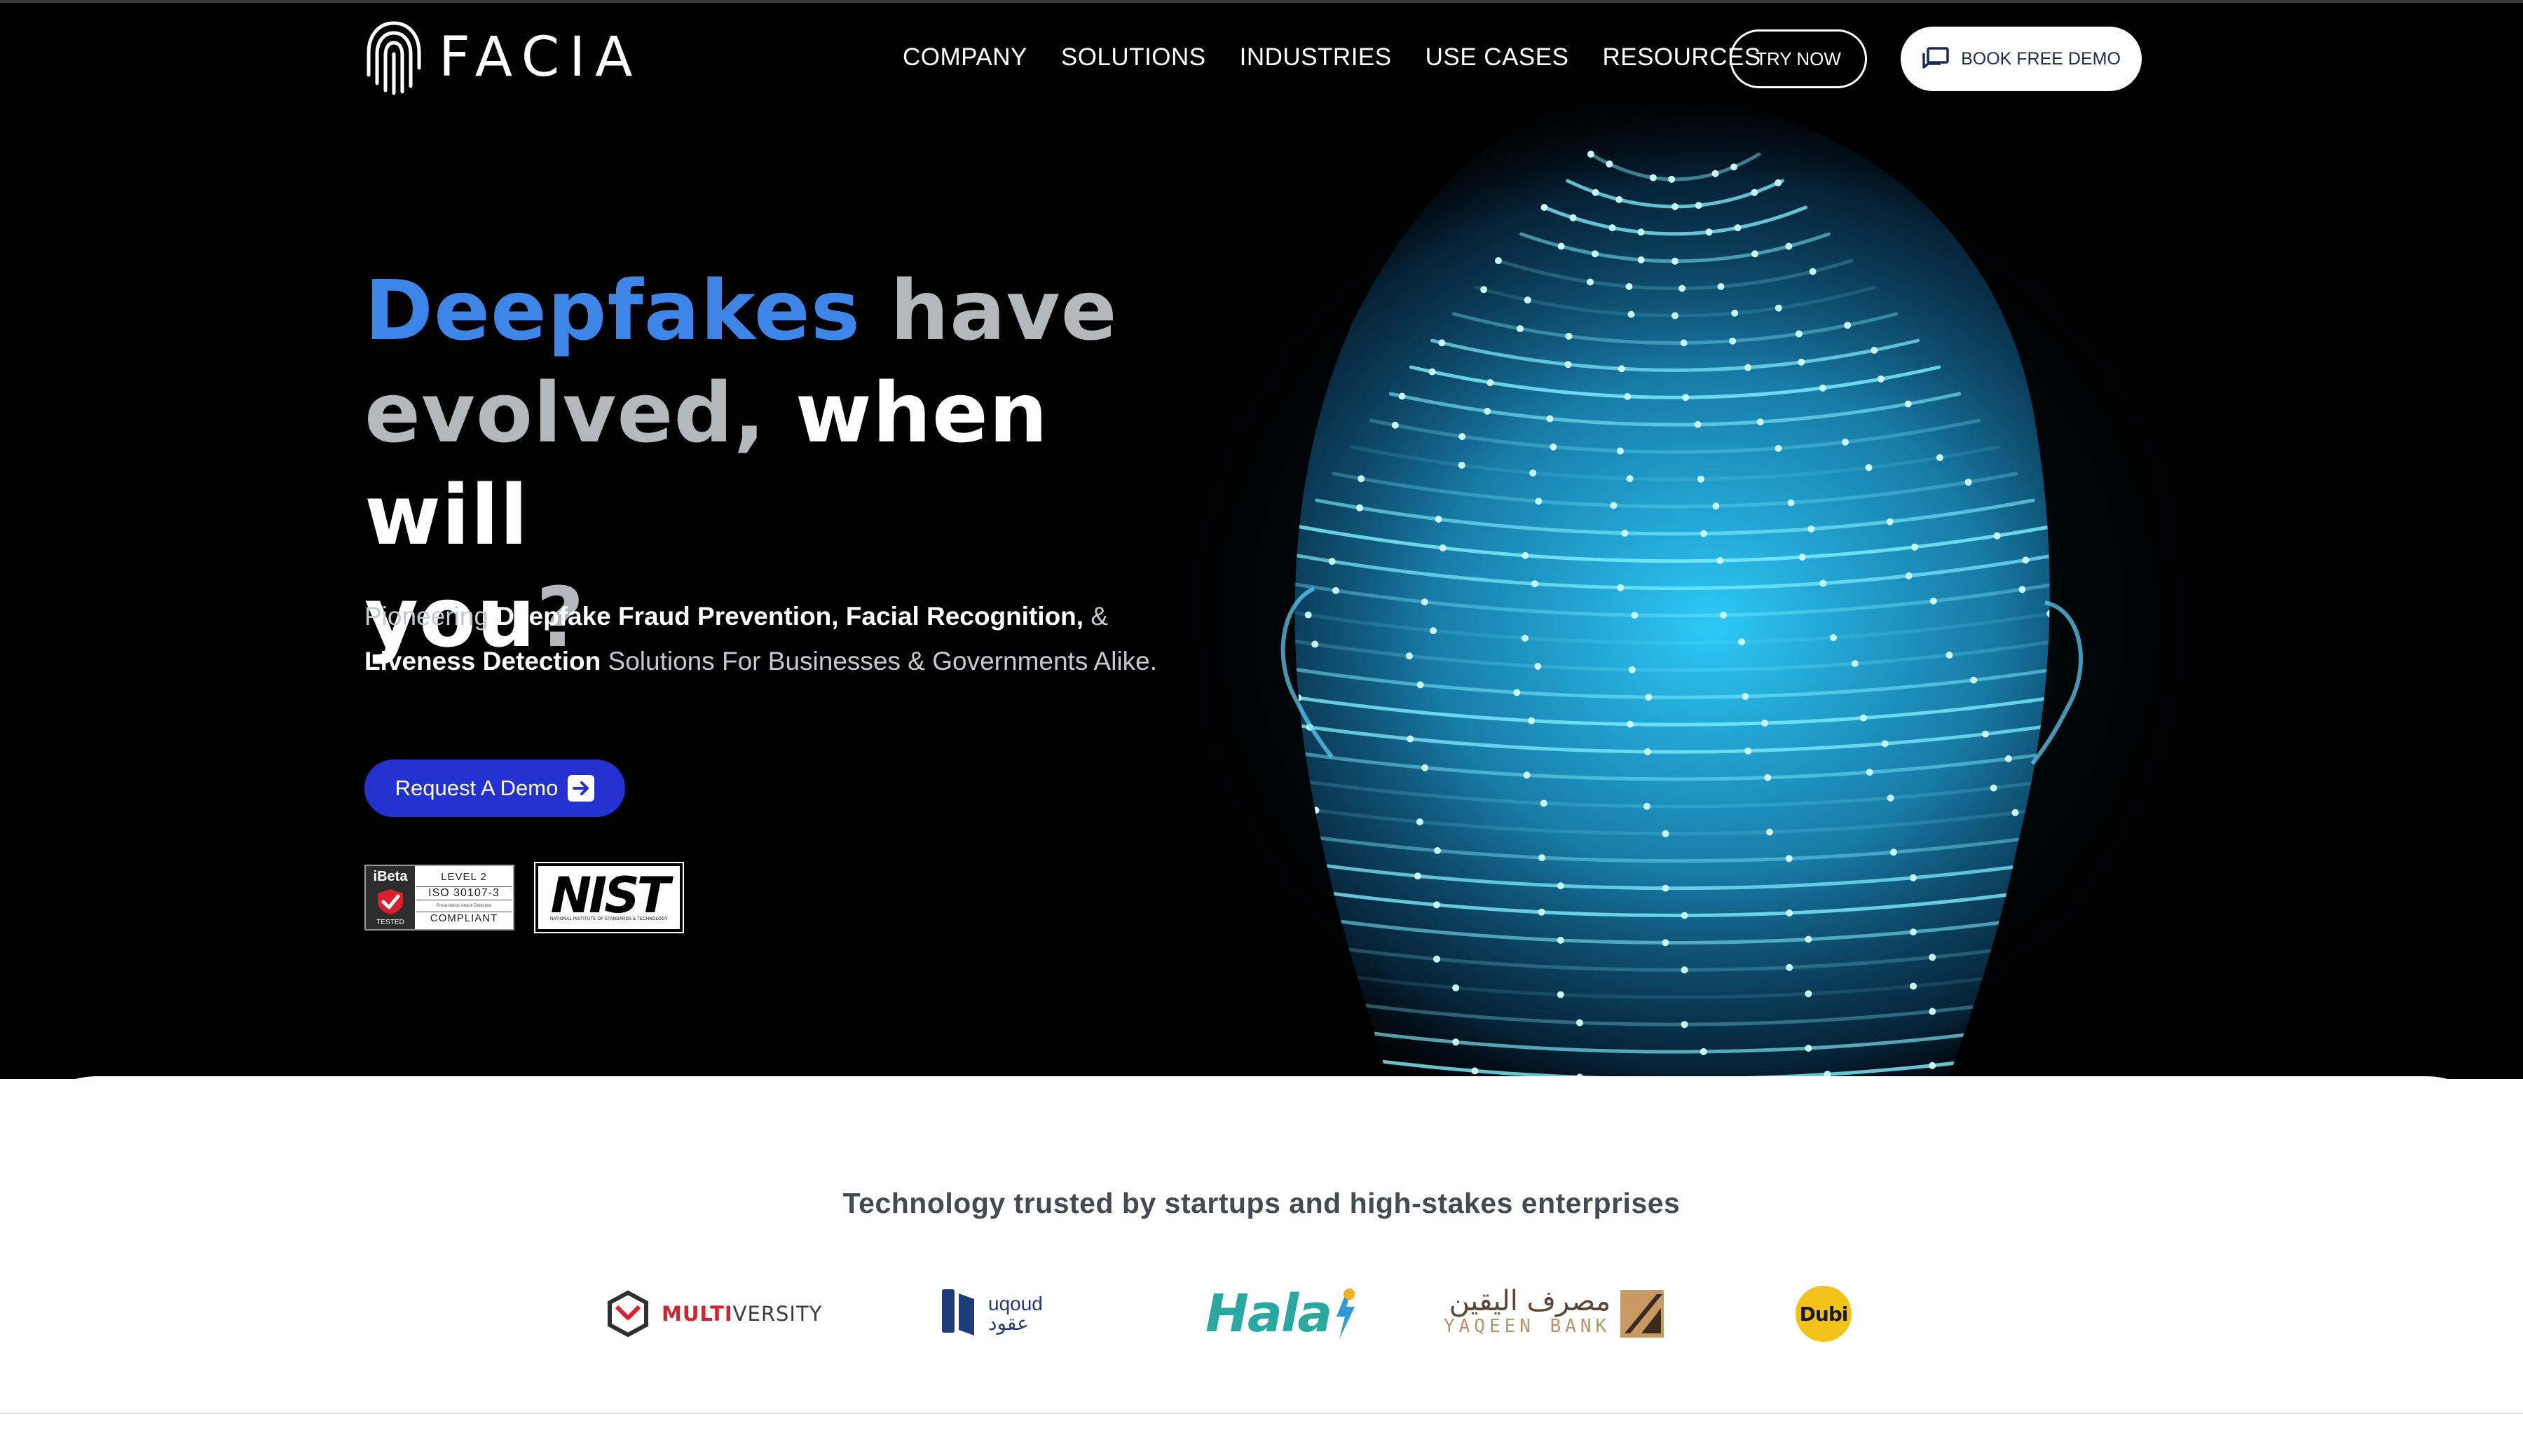 The width and height of the screenshot is (2523, 1456). What do you see at coordinates (697, 1314) in the screenshot?
I see `multiversity-red: MULTI` at bounding box center [697, 1314].